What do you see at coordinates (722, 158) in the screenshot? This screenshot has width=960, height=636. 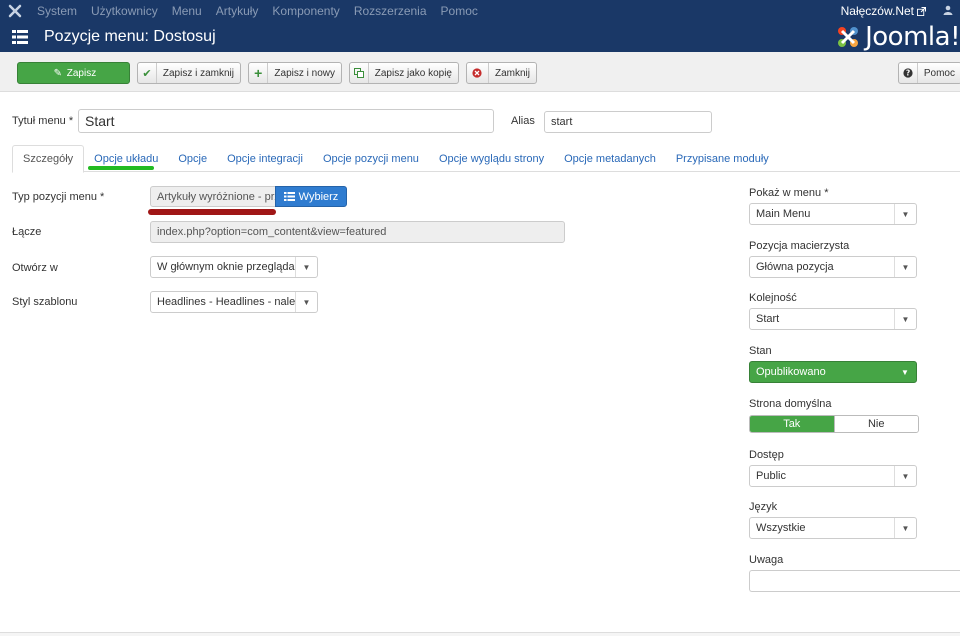 I see `tab-modules: Przypisane moduły` at bounding box center [722, 158].